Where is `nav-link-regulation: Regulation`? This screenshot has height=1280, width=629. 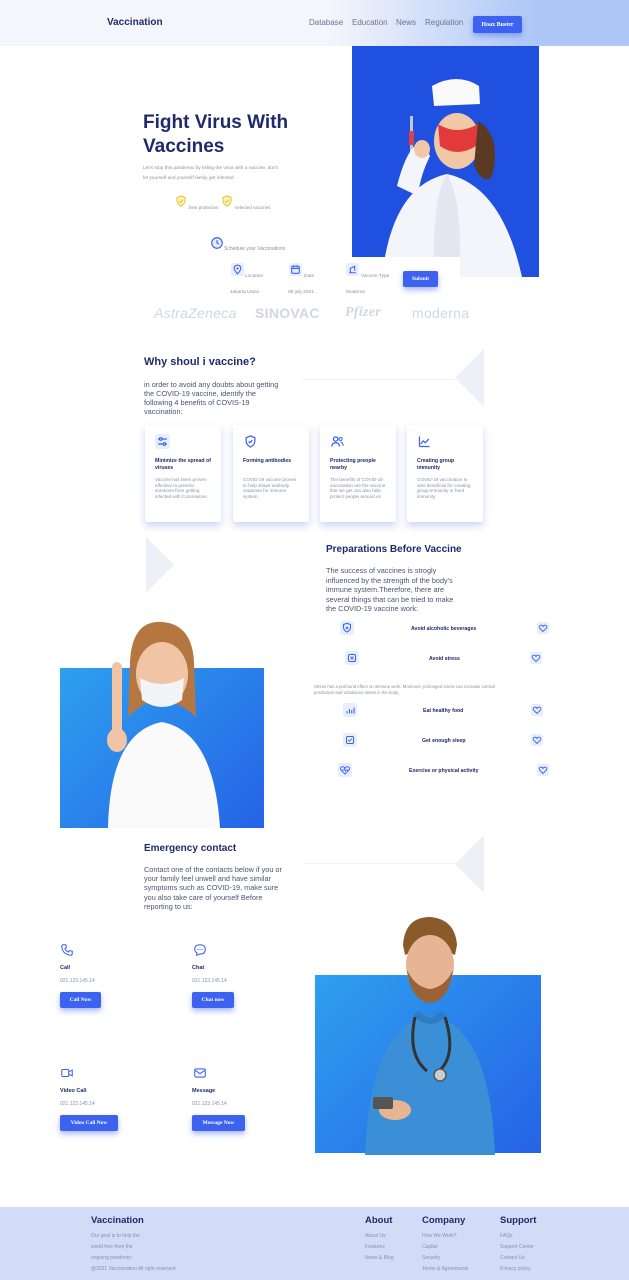
nav-link-regulation: Regulation is located at coordinates (444, 22).